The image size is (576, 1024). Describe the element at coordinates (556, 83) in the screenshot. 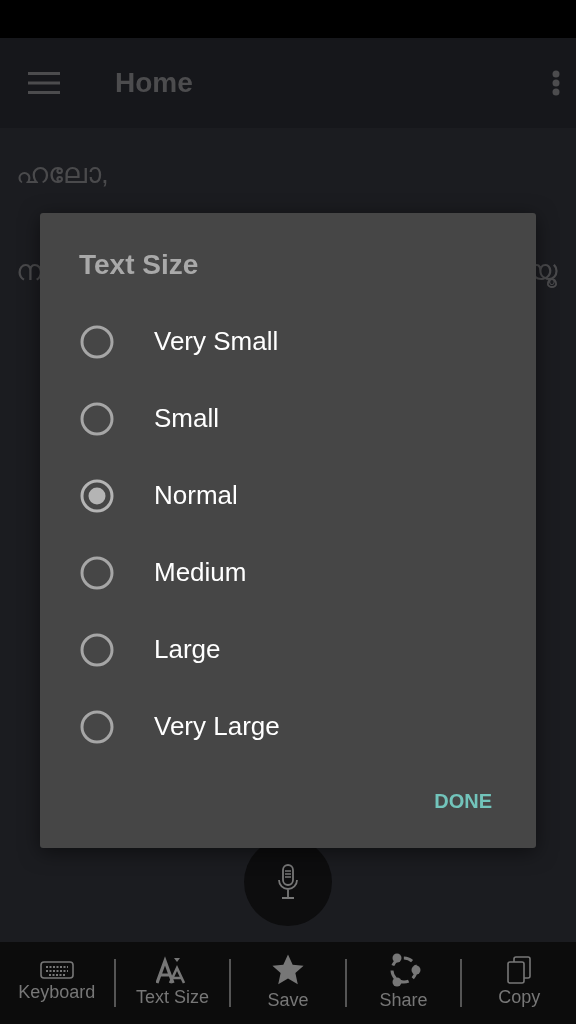

I see `more-options-icon` at that location.